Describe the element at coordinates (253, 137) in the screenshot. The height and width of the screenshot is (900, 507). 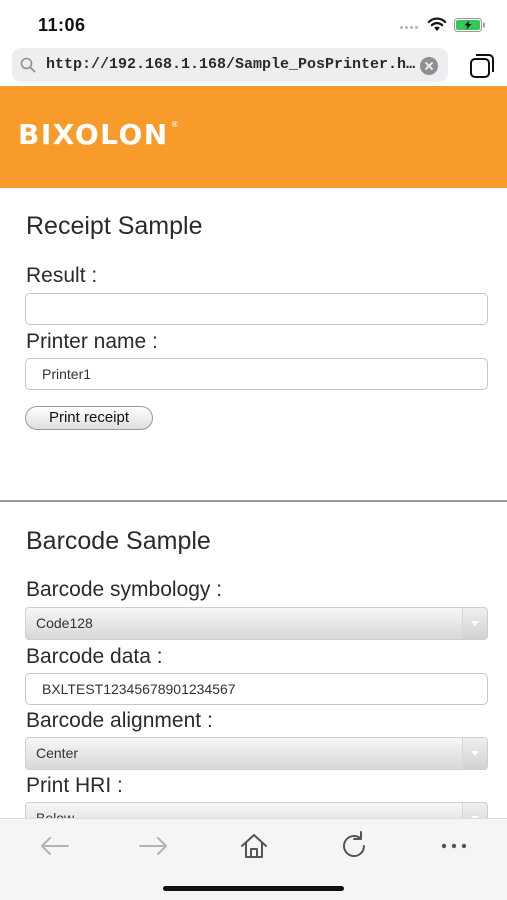
I see `brand-banner: BIXOLON ®` at that location.